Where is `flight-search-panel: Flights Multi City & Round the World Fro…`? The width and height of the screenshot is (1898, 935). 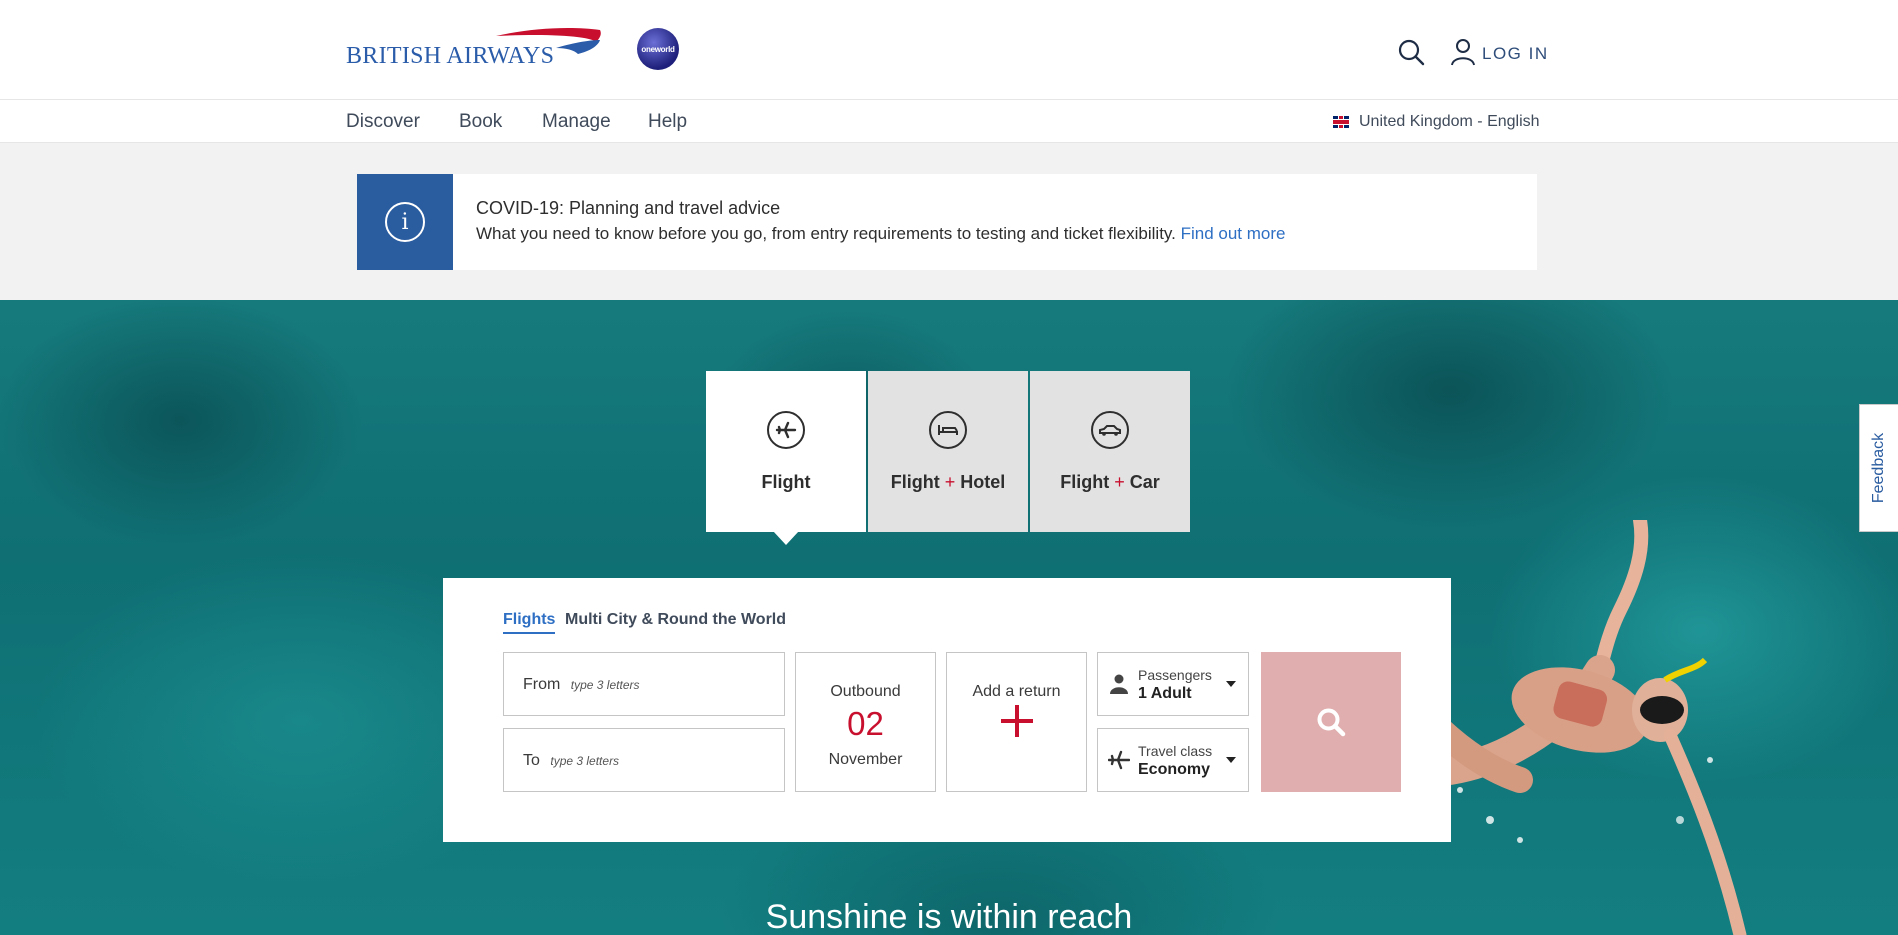 flight-search-panel: Flights Multi City & Round the World Fro… is located at coordinates (947, 710).